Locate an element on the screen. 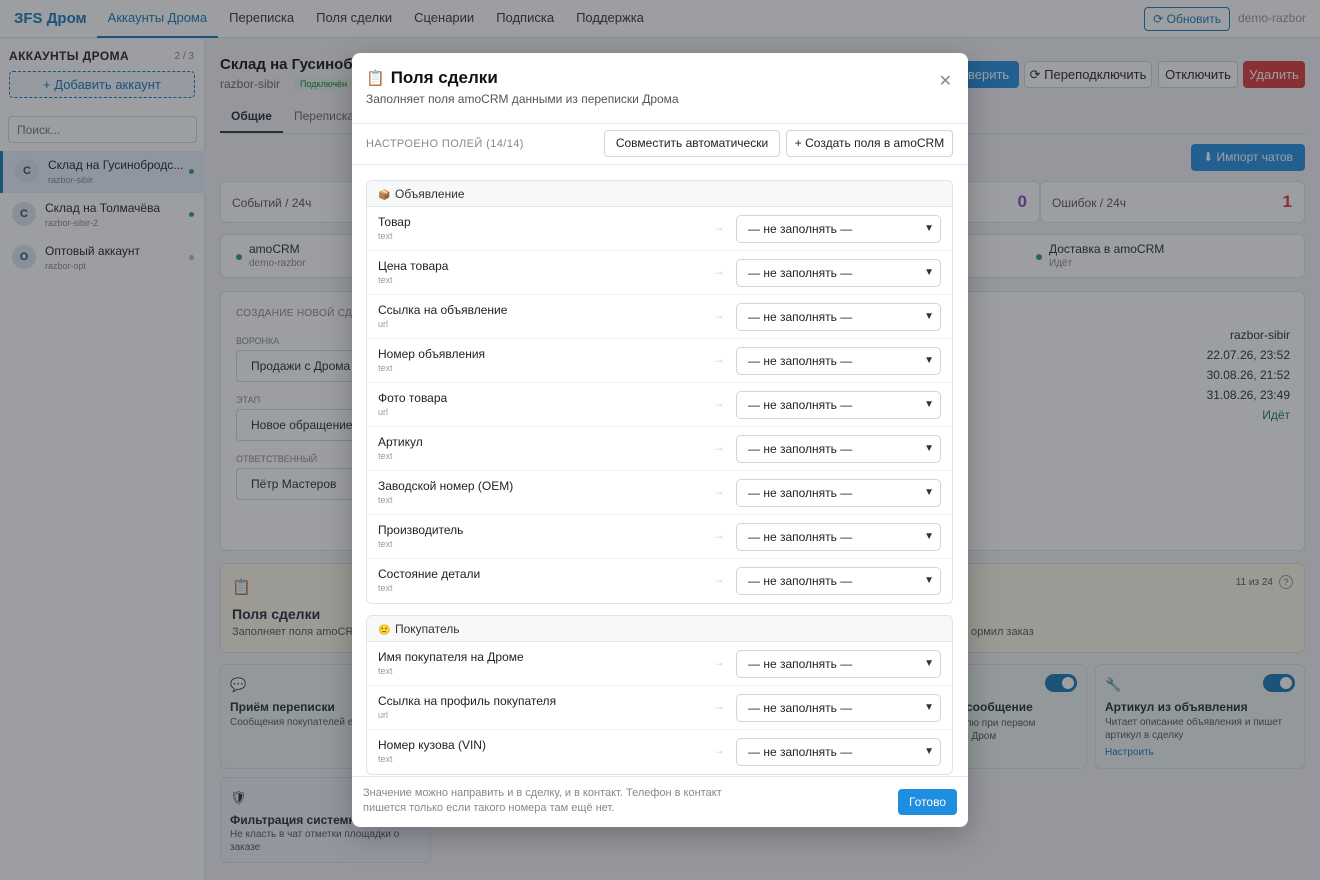 The height and width of the screenshot is (880, 1320). field-name: Состояние детали is located at coordinates (429, 574).